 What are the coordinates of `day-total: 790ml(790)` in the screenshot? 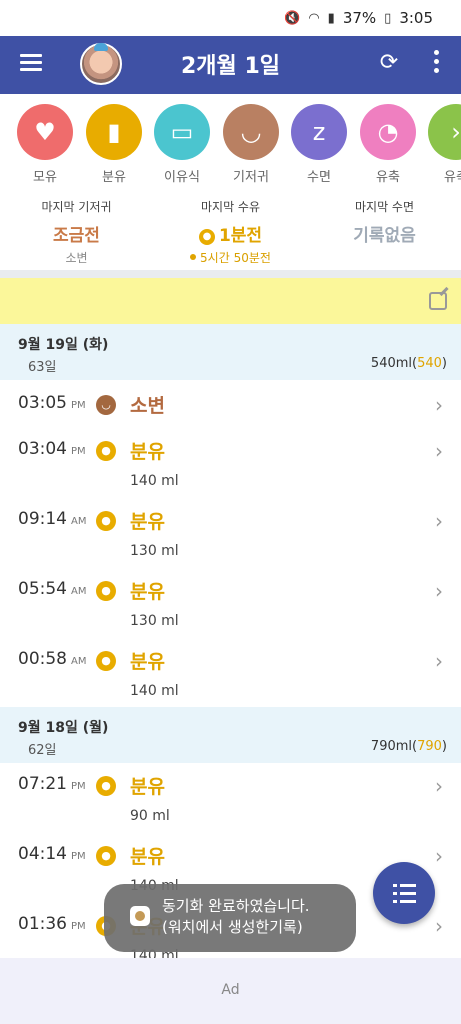 It's located at (408, 746).